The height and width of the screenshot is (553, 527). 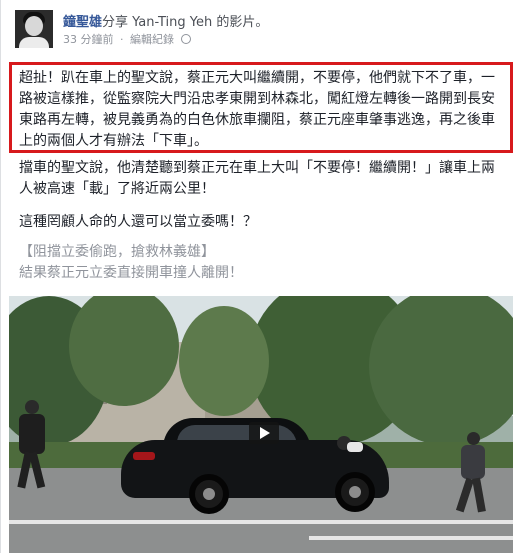 I want to click on author-name: 鐘聖雄, so click(x=82, y=22).